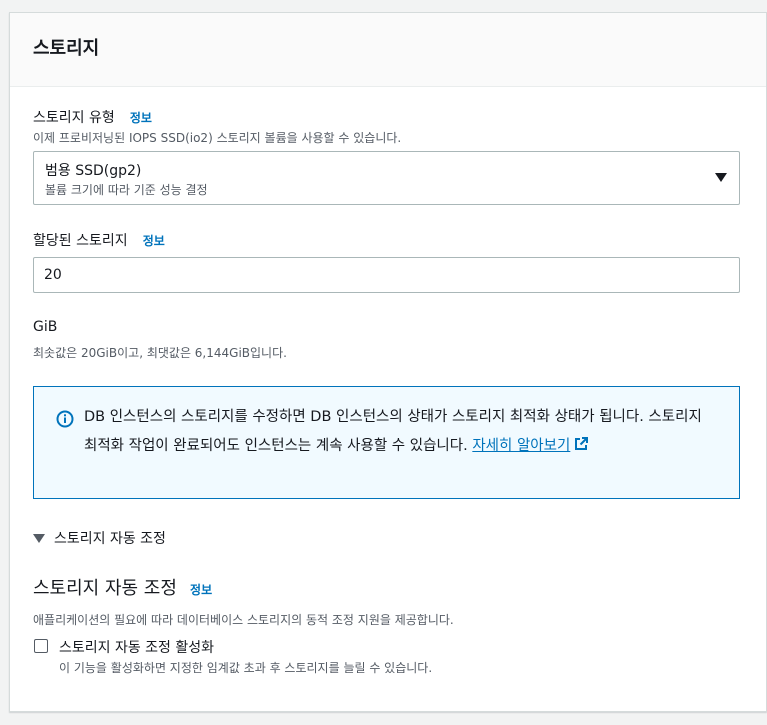 The image size is (767, 725). I want to click on storage-type-selected-description: 볼륨 크기에 따라 기준 성능 결정, so click(126, 190).